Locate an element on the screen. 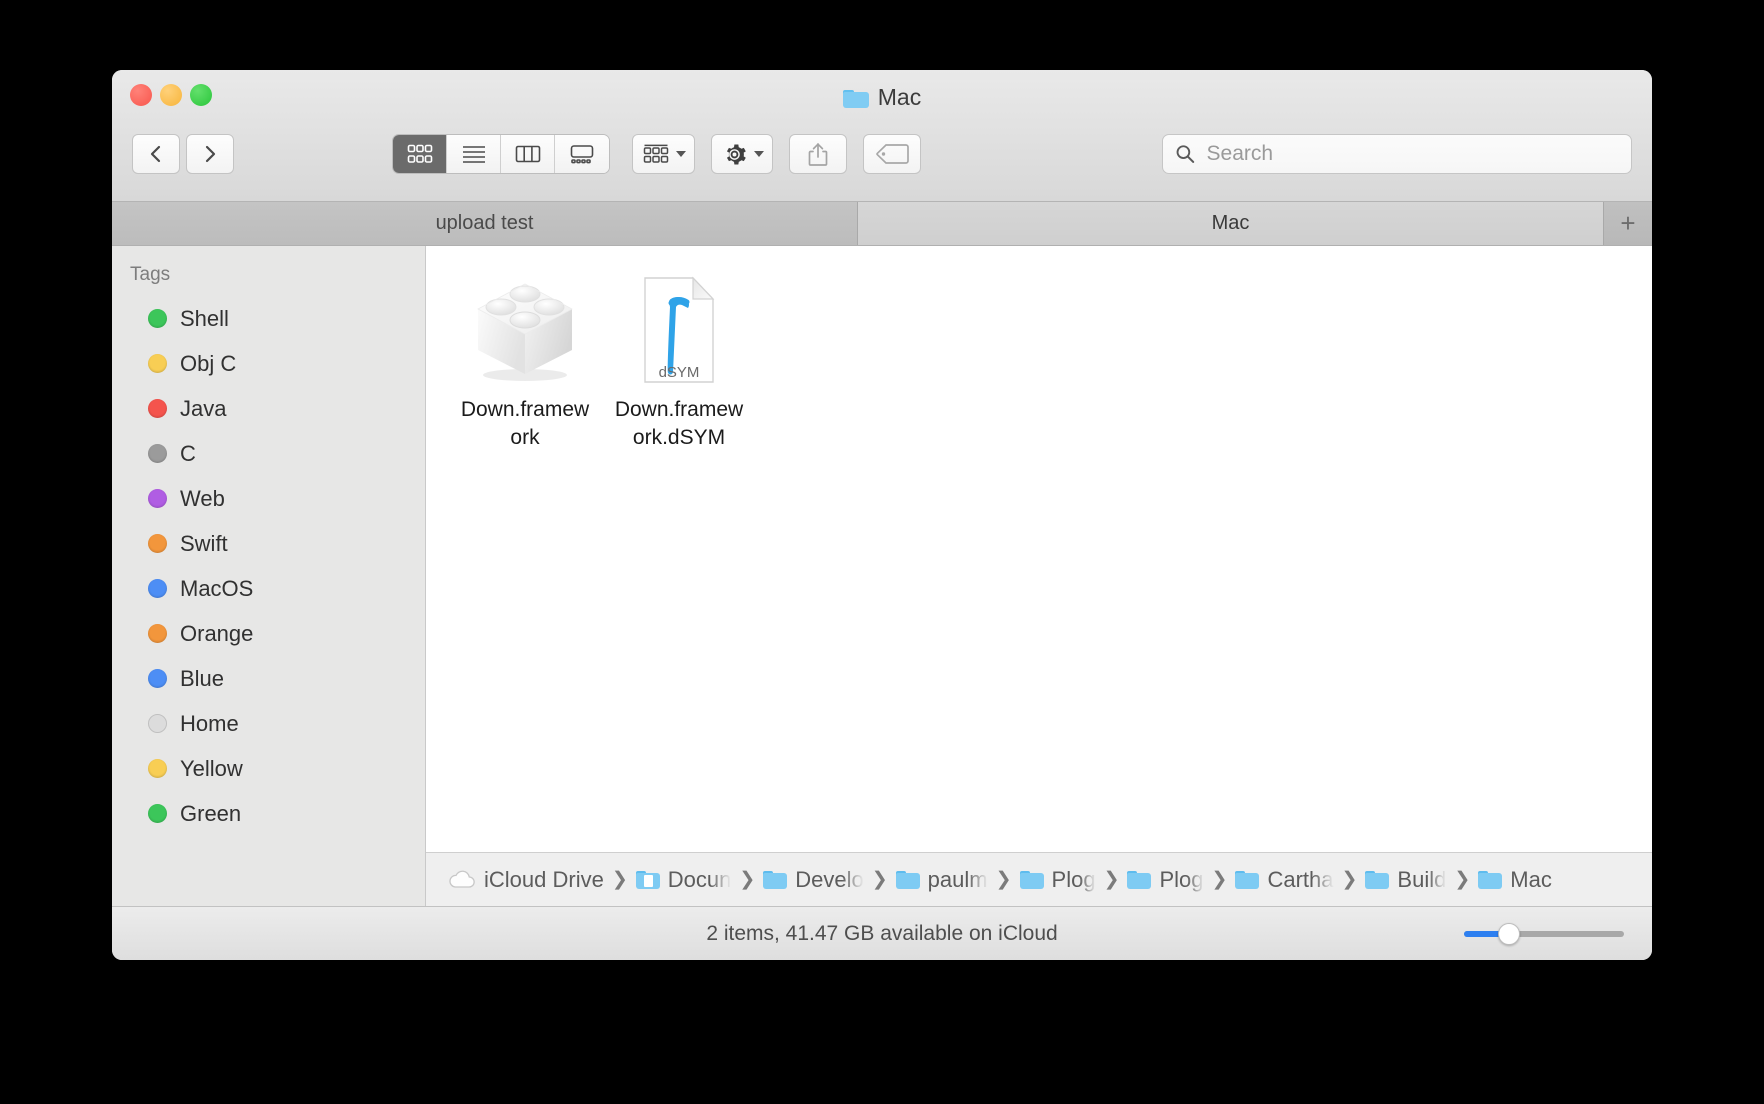  chevron-right-icon is located at coordinates (210, 154).